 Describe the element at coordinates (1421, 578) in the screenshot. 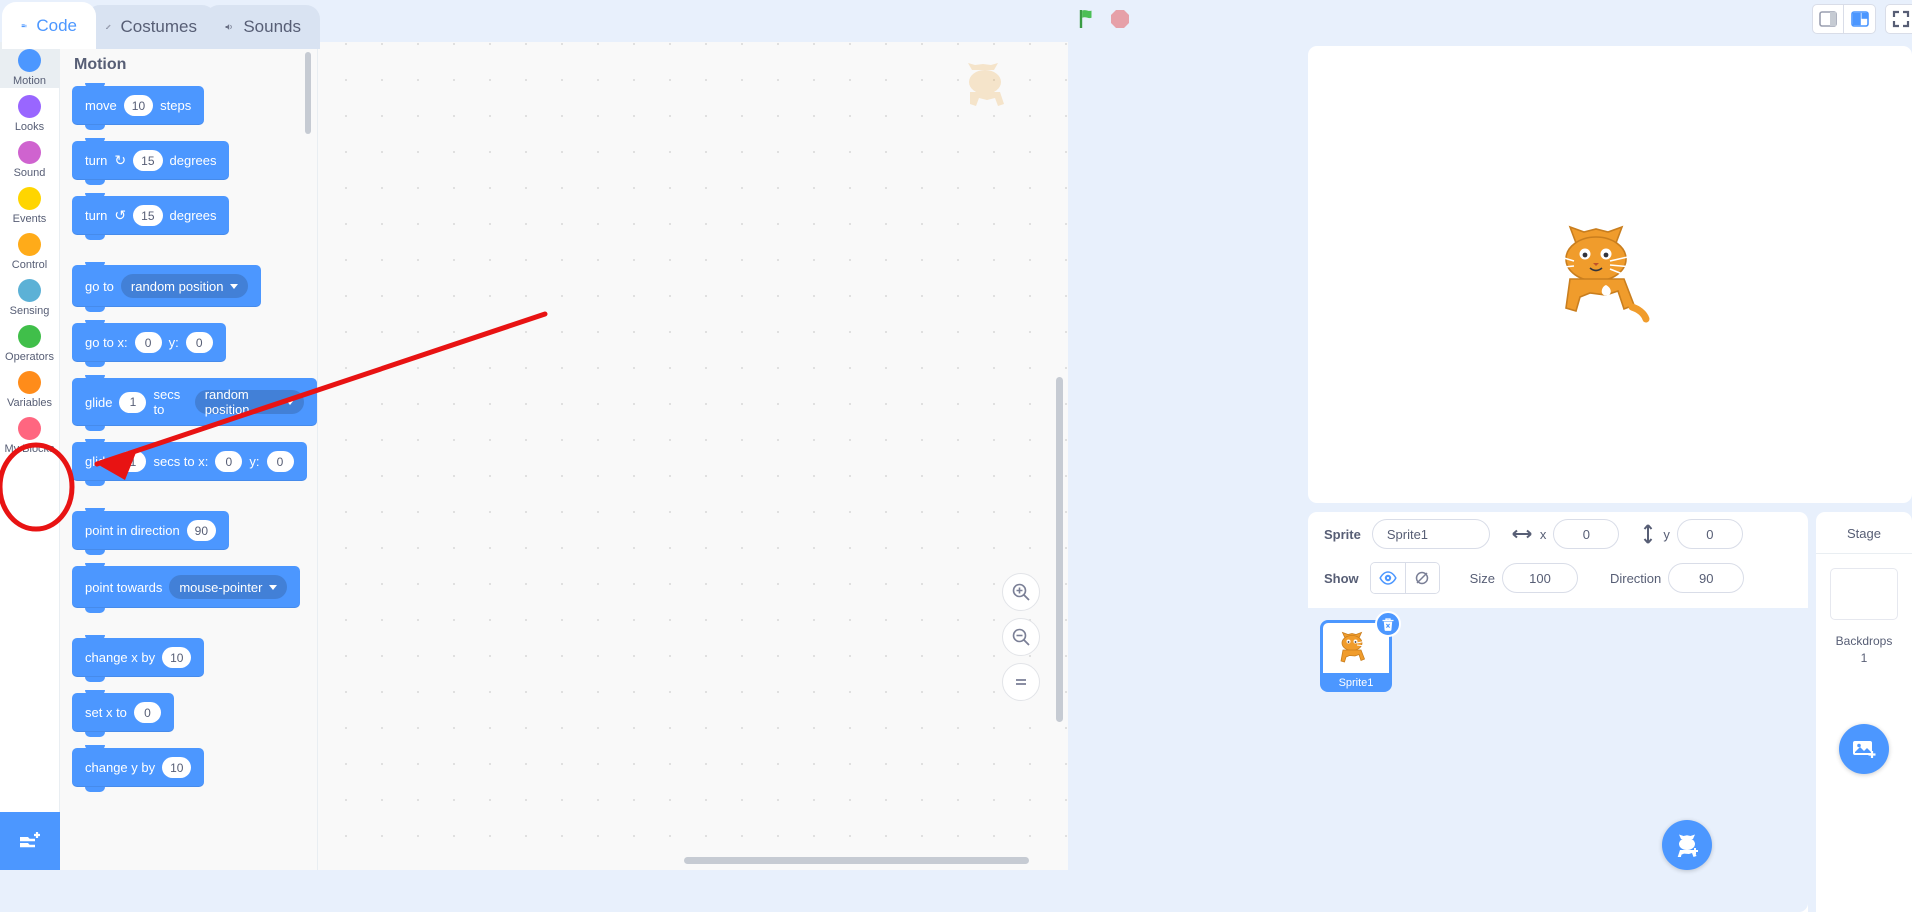

I see `show-hidden-button` at that location.